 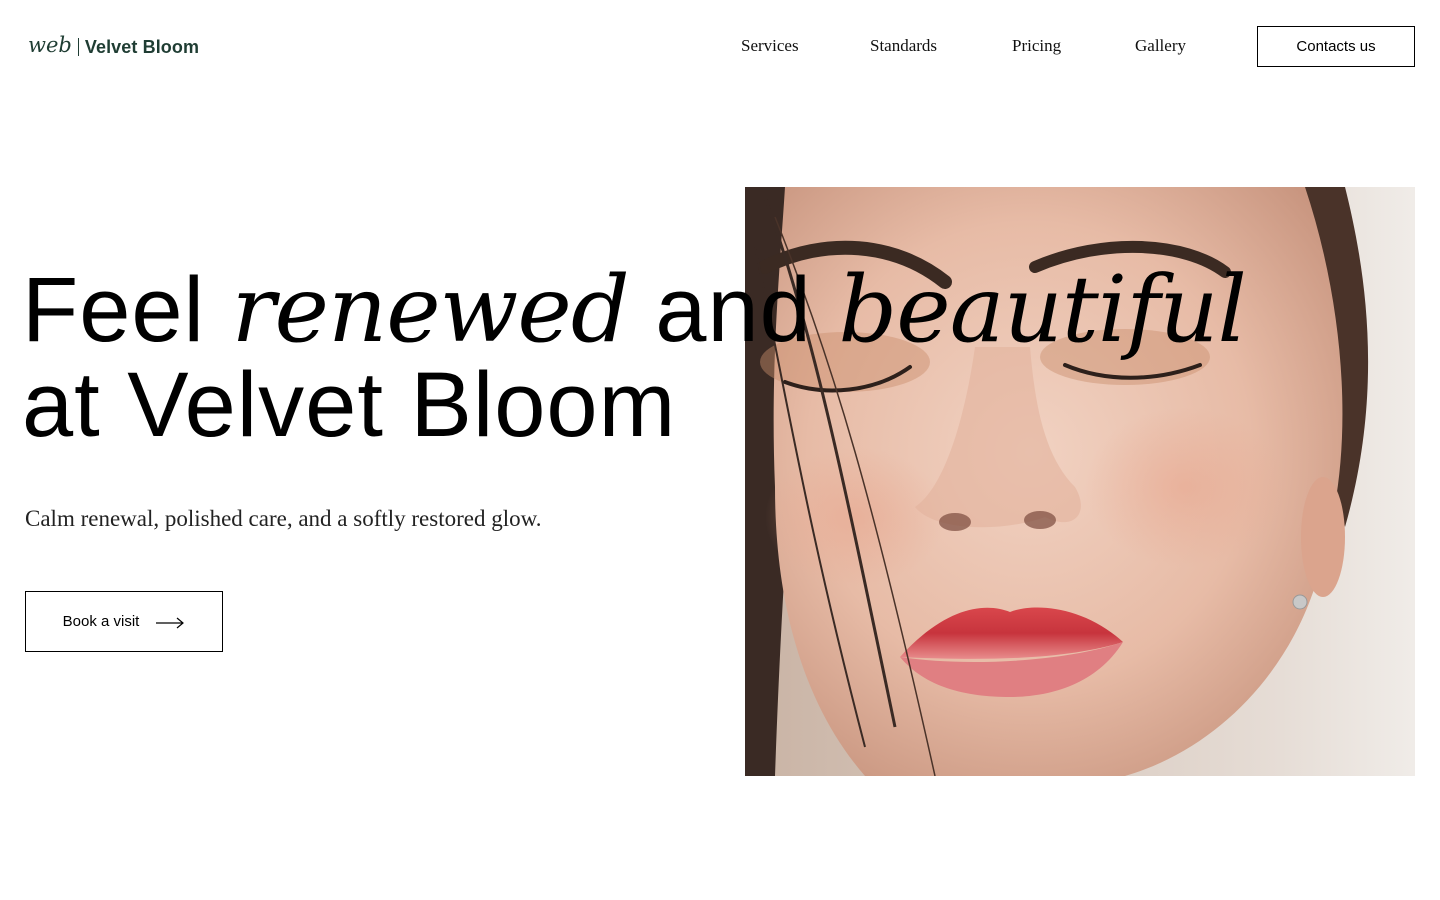 I want to click on headline-and: and, so click(x=733, y=310).